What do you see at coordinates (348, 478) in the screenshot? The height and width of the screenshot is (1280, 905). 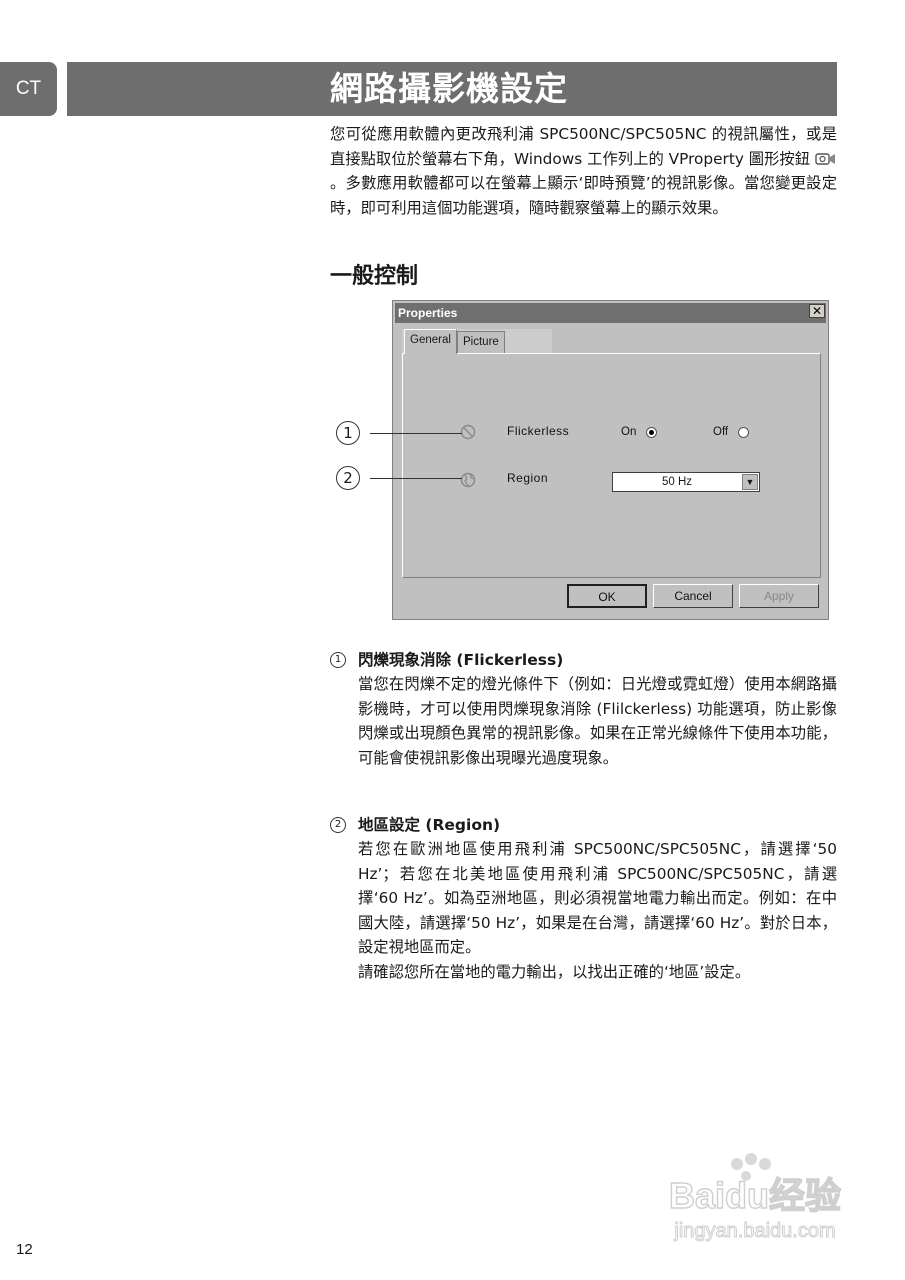 I see `callout-2: 2` at bounding box center [348, 478].